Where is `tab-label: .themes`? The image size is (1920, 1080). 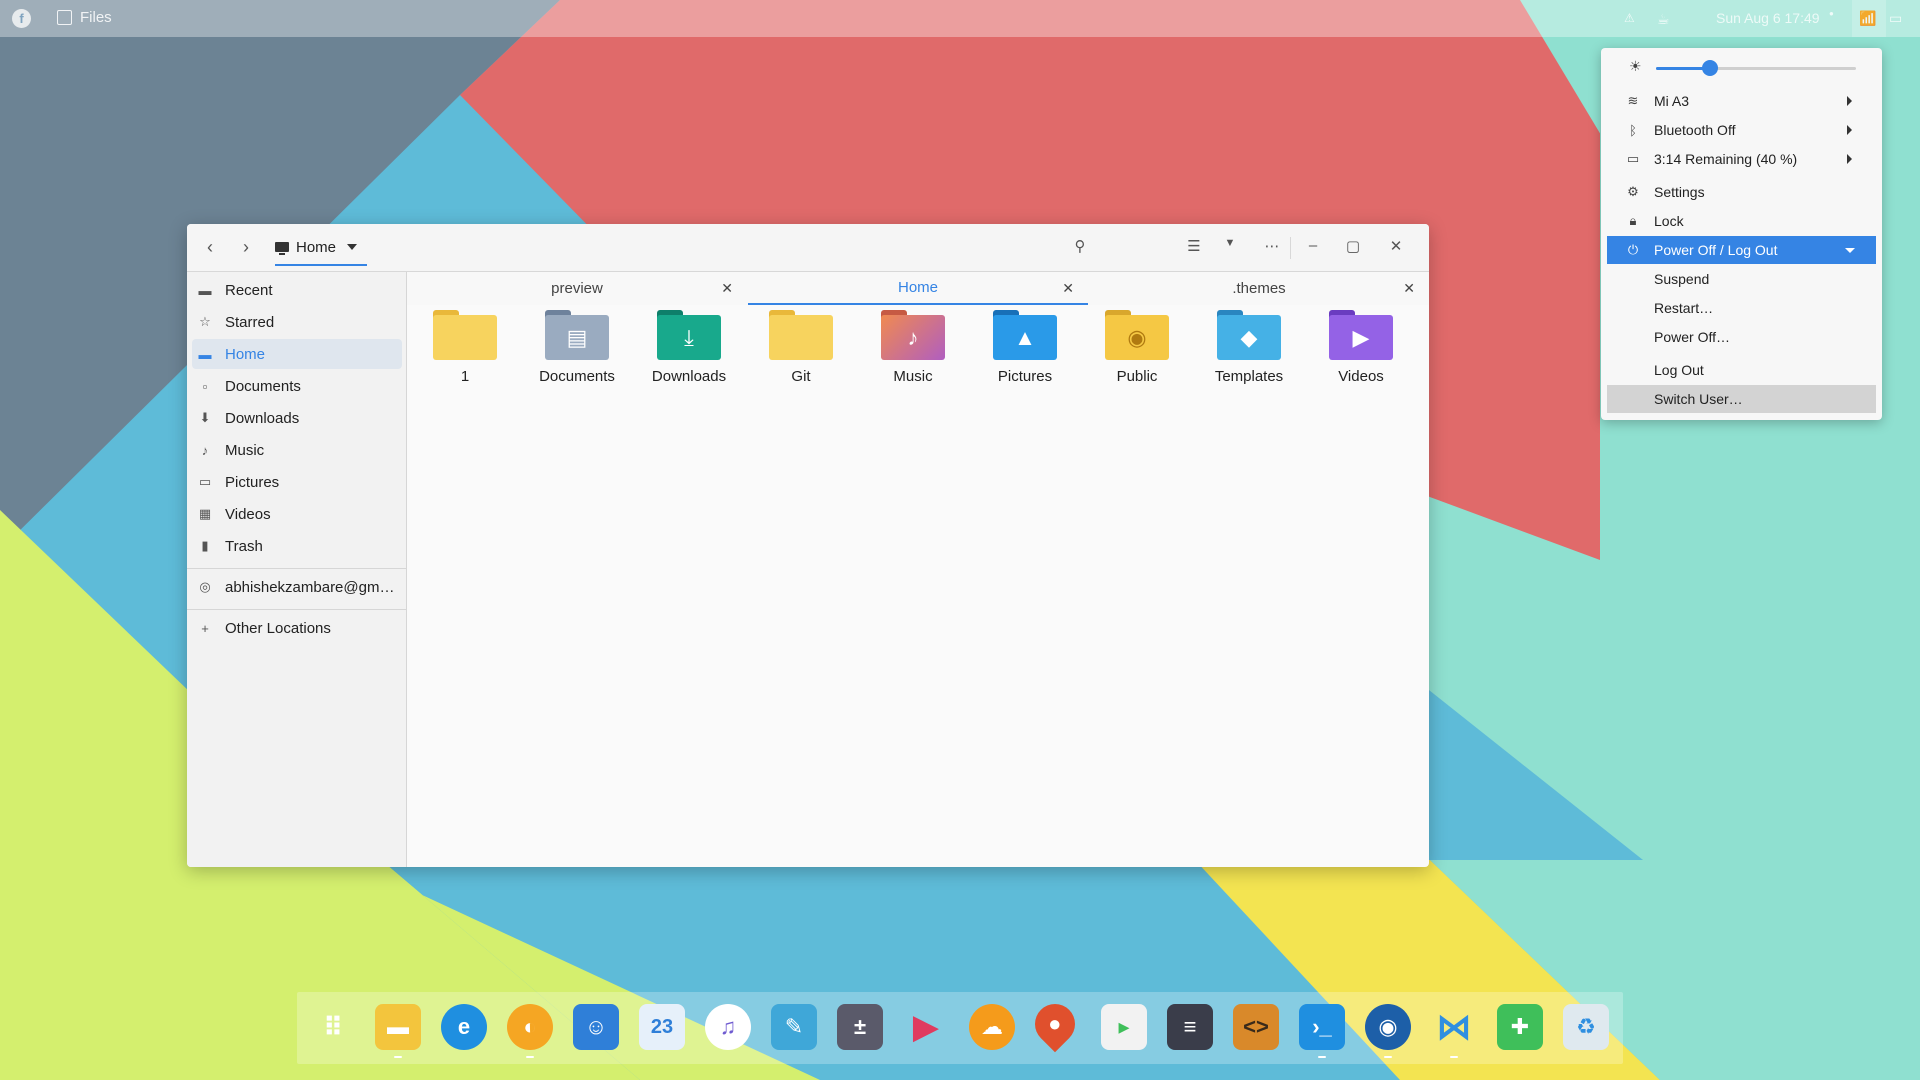
tab-label: .themes is located at coordinates (1259, 288).